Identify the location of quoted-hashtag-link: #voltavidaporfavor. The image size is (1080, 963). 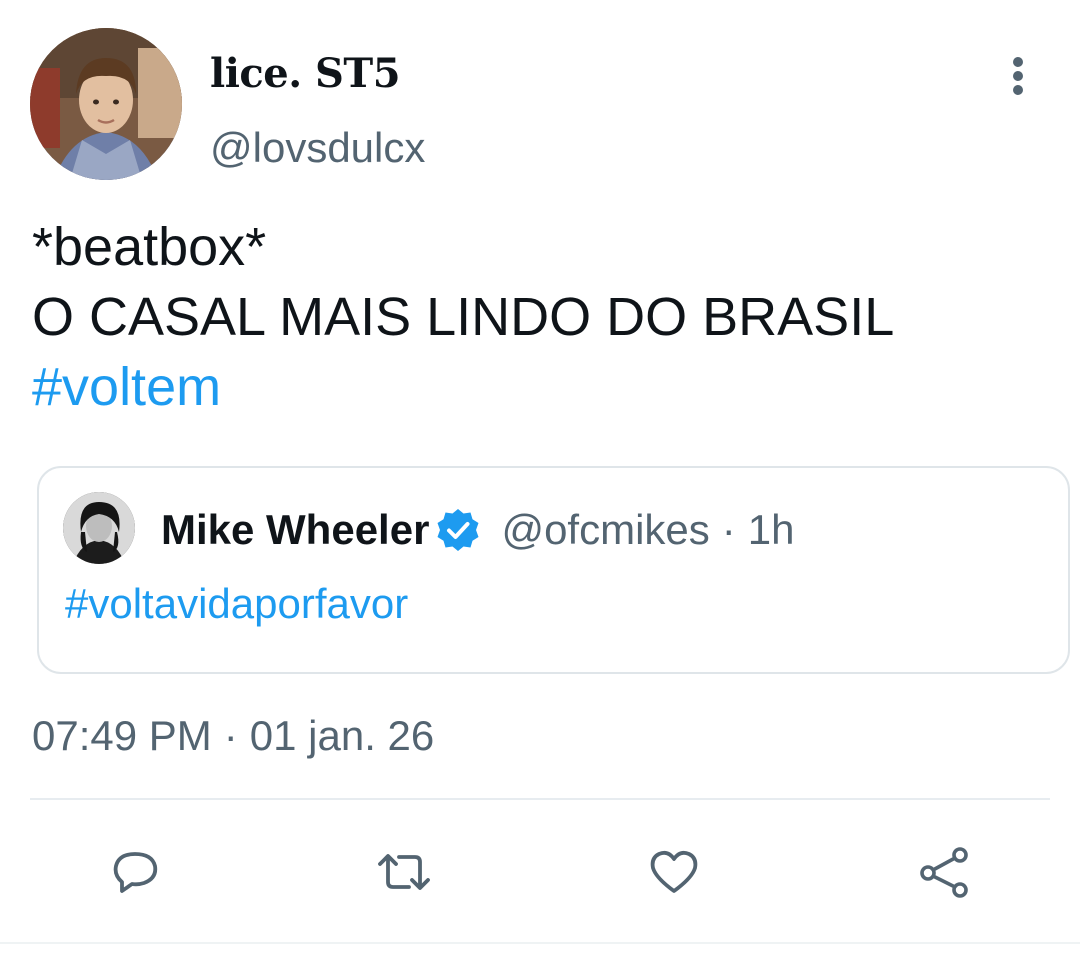
(236, 604).